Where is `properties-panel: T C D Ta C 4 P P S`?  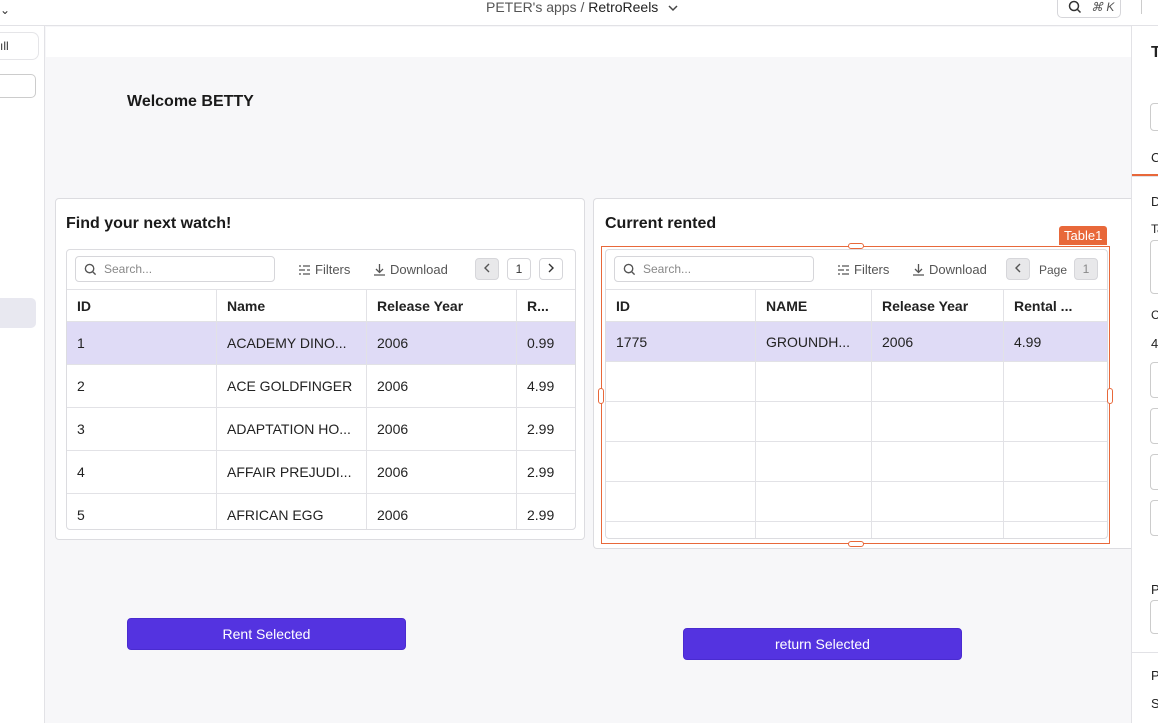
properties-panel: T C D Ta C 4 P P S is located at coordinates (1144, 374).